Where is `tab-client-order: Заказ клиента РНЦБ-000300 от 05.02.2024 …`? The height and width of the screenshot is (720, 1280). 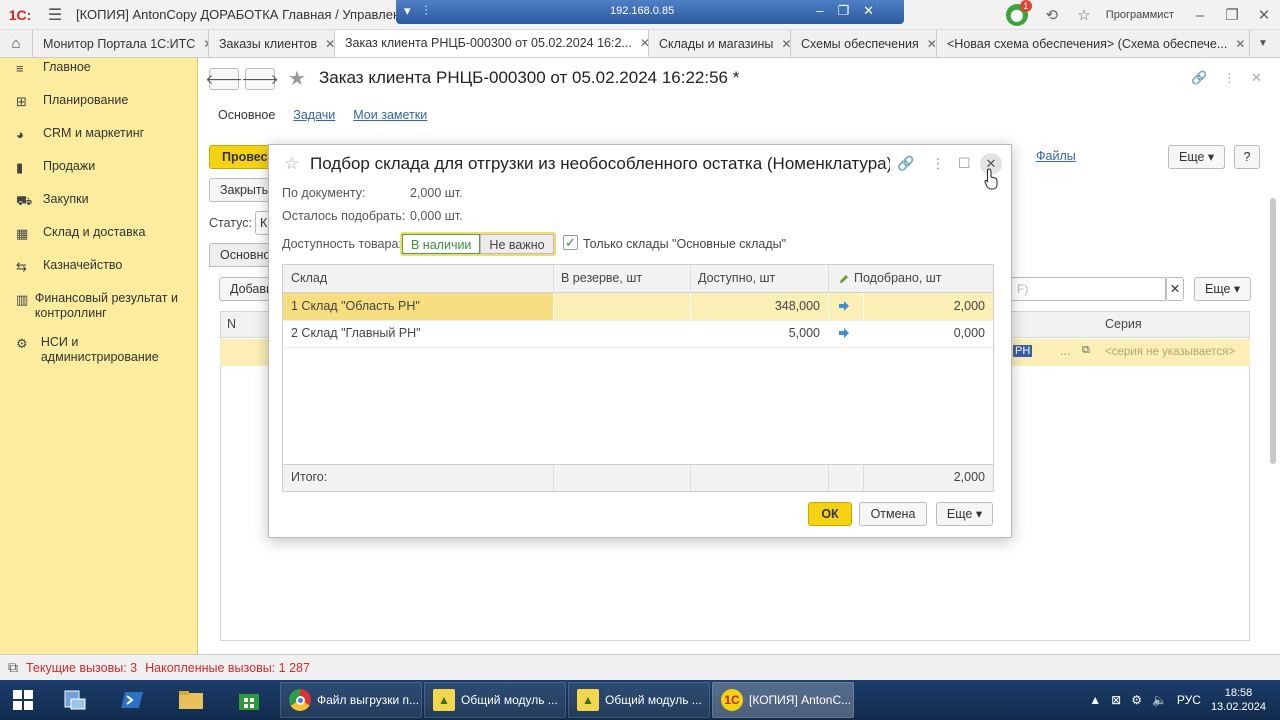 tab-client-order: Заказ клиента РНЦБ-000300 от 05.02.2024 … is located at coordinates (492, 43).